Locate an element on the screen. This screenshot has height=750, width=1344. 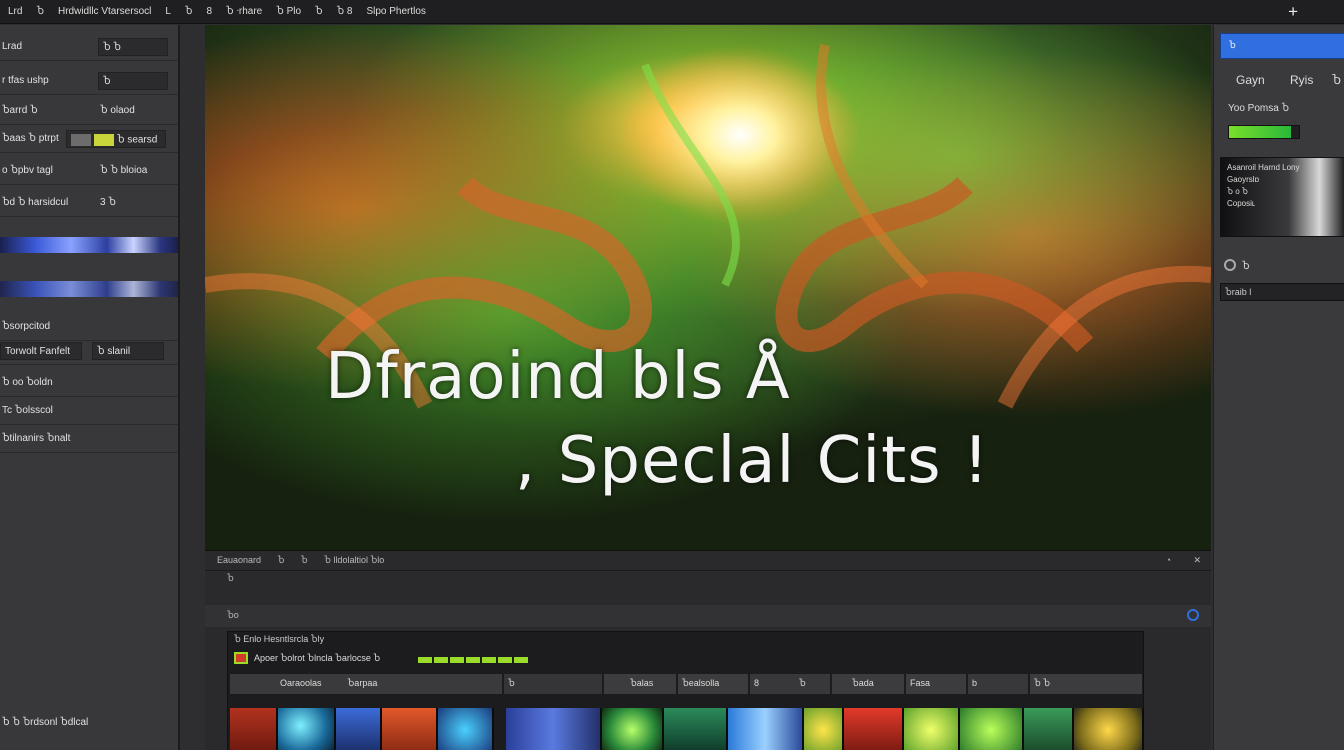
record-icon is located at coordinates (1193, 615).